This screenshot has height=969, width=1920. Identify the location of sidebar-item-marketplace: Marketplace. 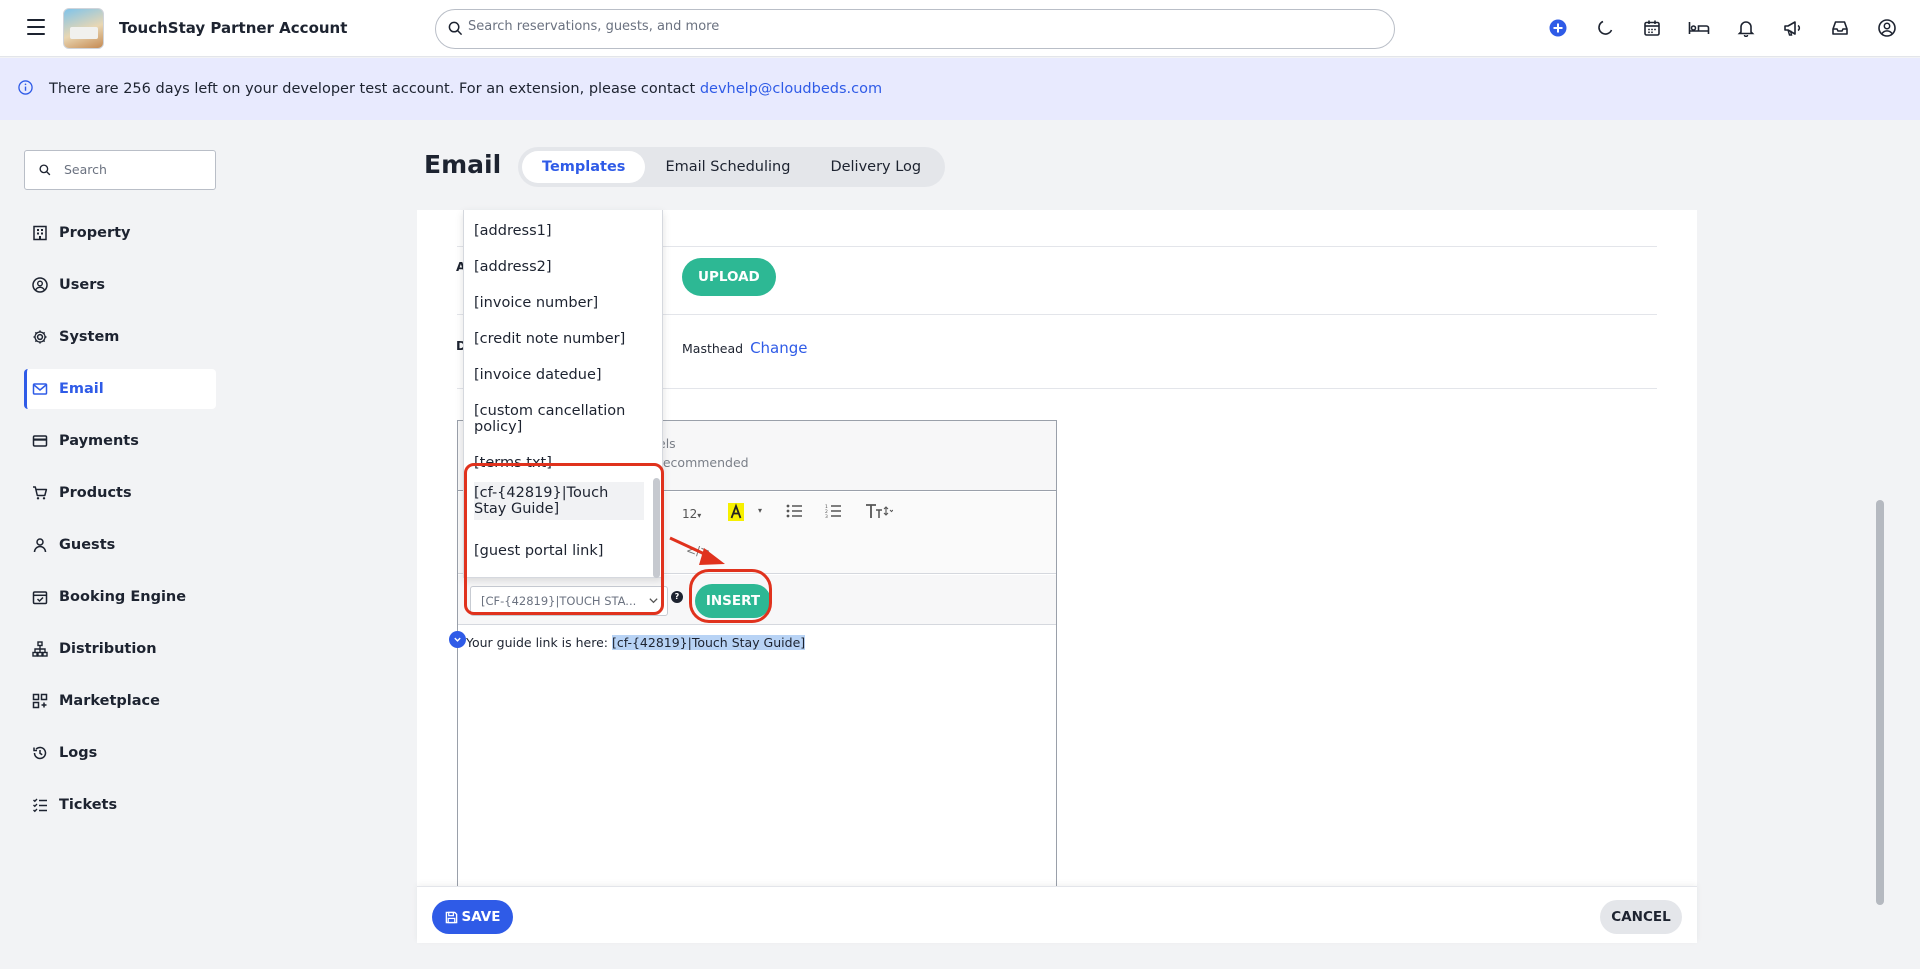
(120, 701).